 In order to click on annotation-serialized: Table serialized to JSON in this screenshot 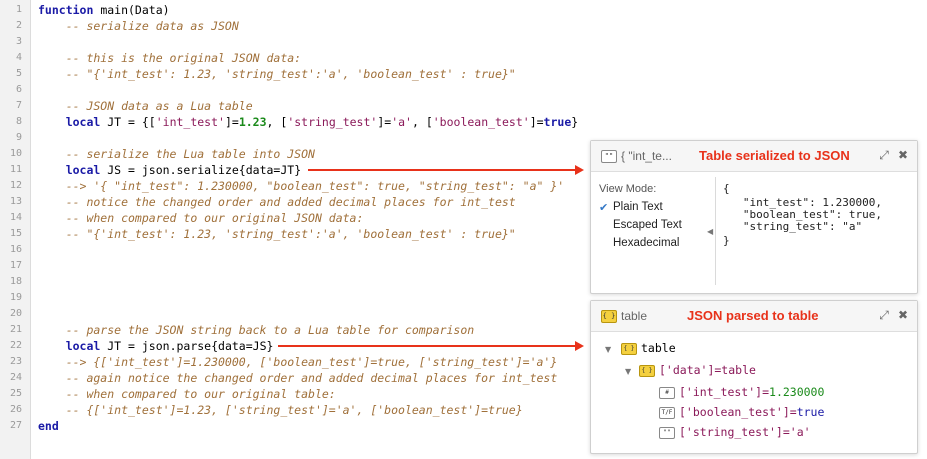, I will do `click(774, 155)`.